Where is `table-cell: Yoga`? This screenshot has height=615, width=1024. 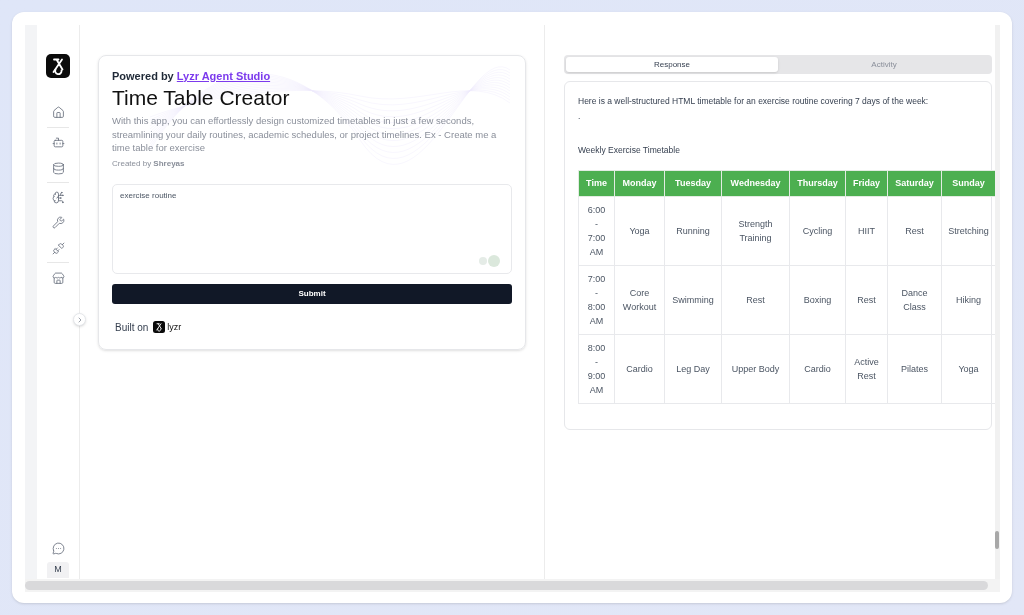
table-cell: Yoga is located at coordinates (639, 231).